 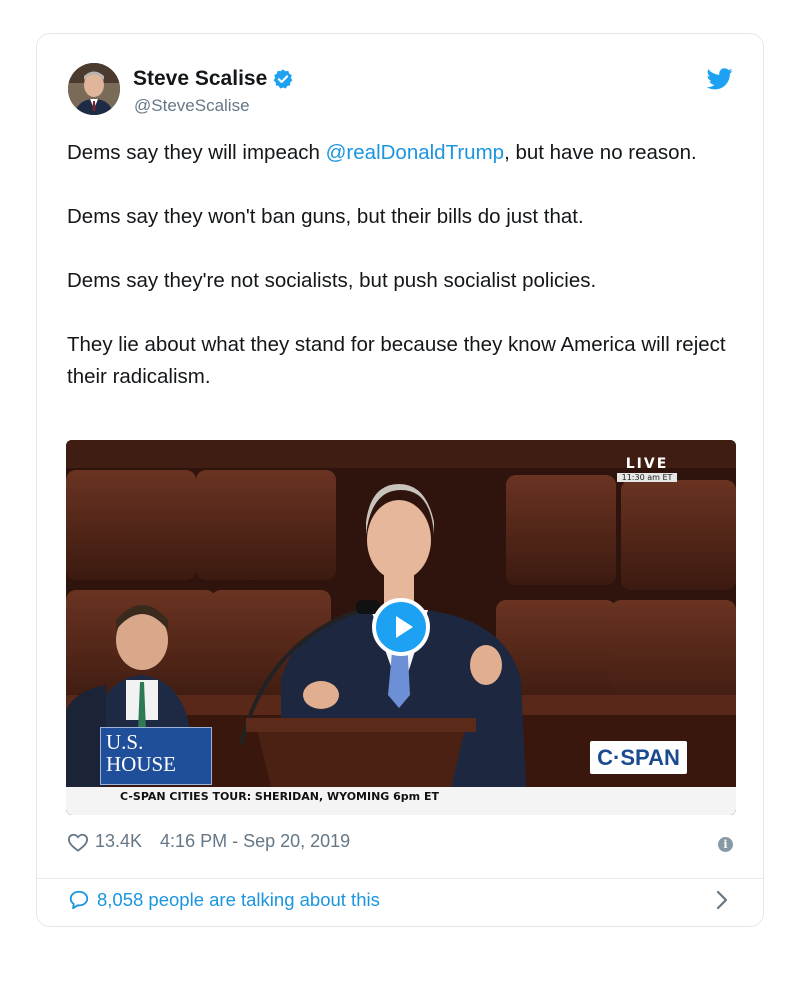 I want to click on house-logo-line2: HOUSE, so click(x=141, y=764).